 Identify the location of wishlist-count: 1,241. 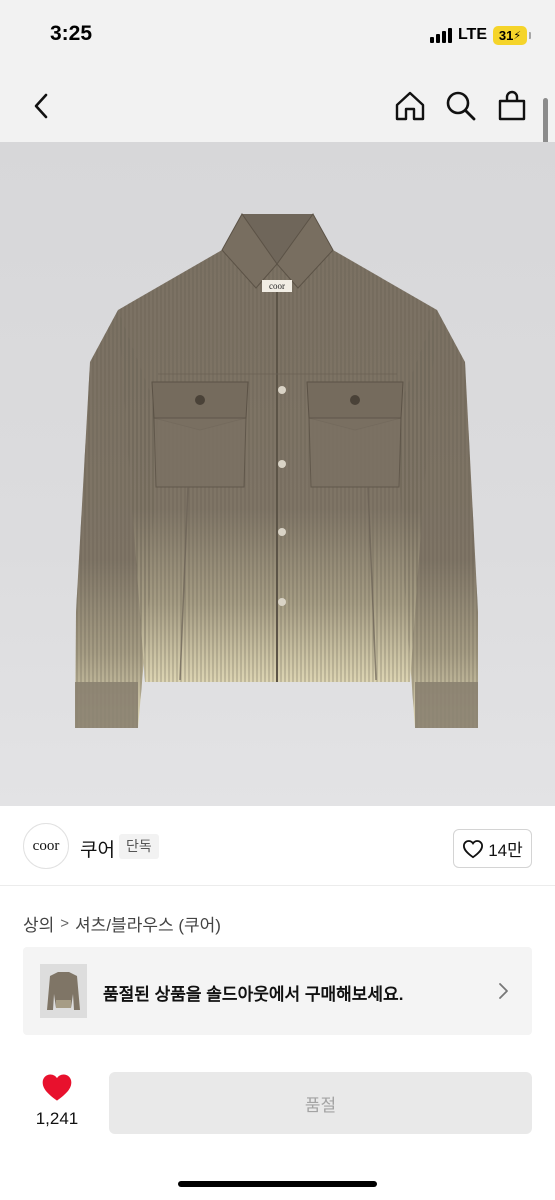
(57, 1118).